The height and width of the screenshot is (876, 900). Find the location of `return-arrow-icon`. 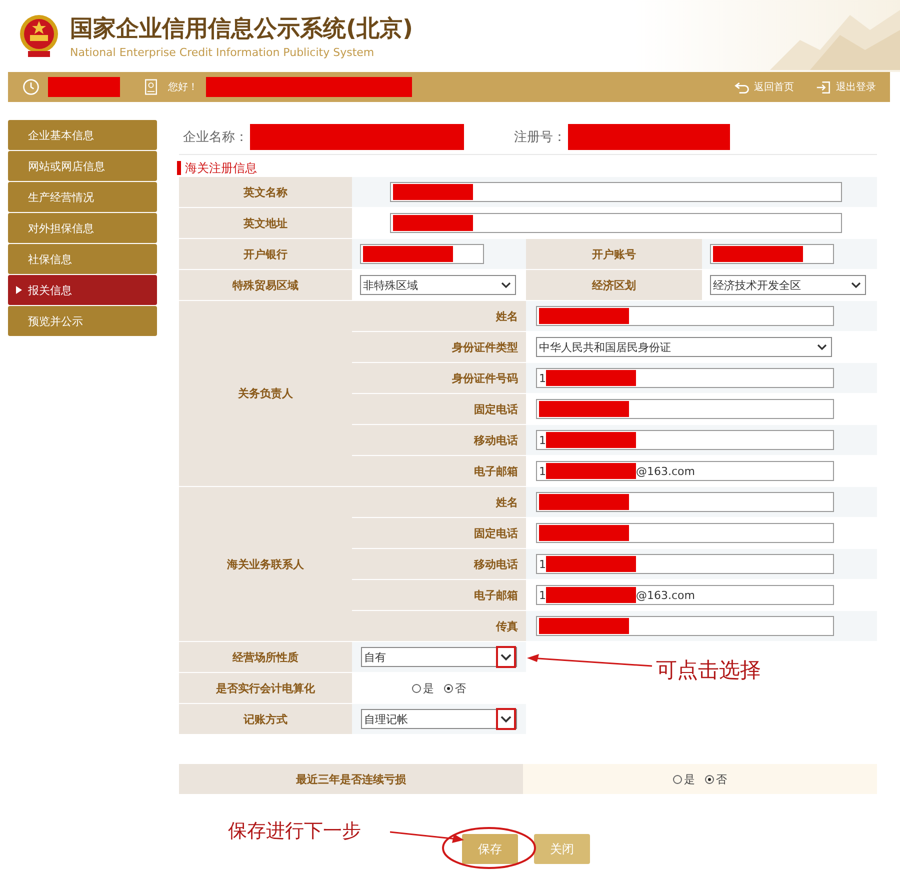

return-arrow-icon is located at coordinates (742, 87).